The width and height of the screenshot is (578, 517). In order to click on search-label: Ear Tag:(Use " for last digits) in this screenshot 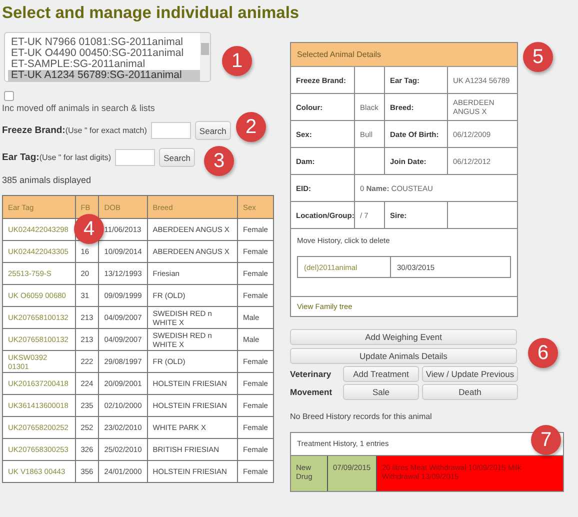, I will do `click(57, 157)`.